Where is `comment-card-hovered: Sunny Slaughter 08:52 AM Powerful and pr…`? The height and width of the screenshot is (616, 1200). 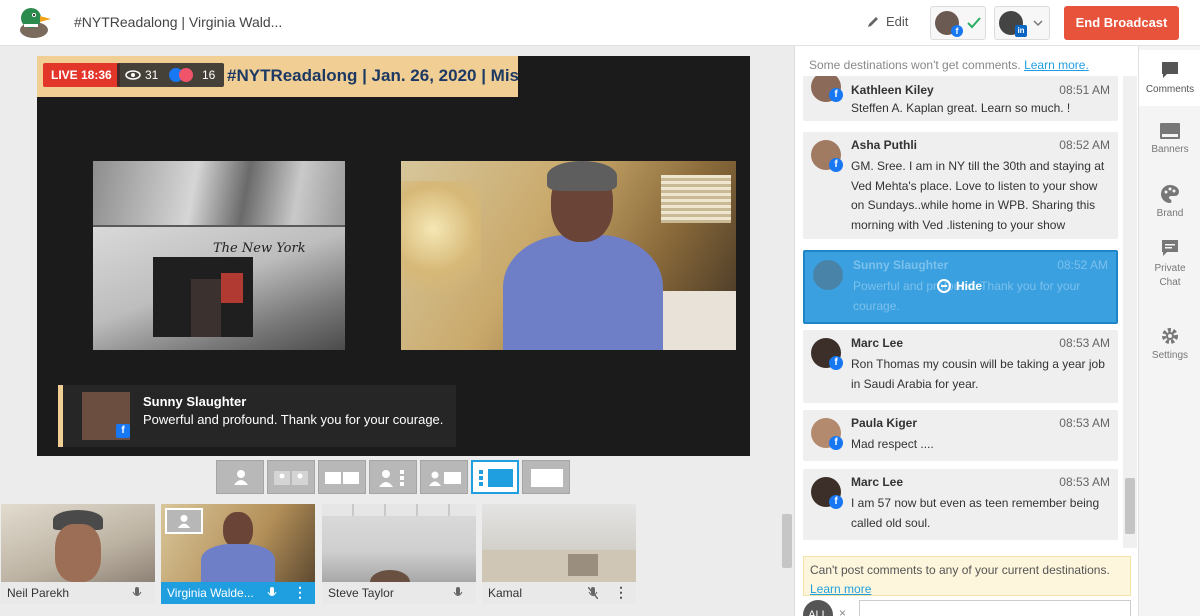
comment-card-hovered: Sunny Slaughter 08:52 AM Powerful and pr… is located at coordinates (960, 287).